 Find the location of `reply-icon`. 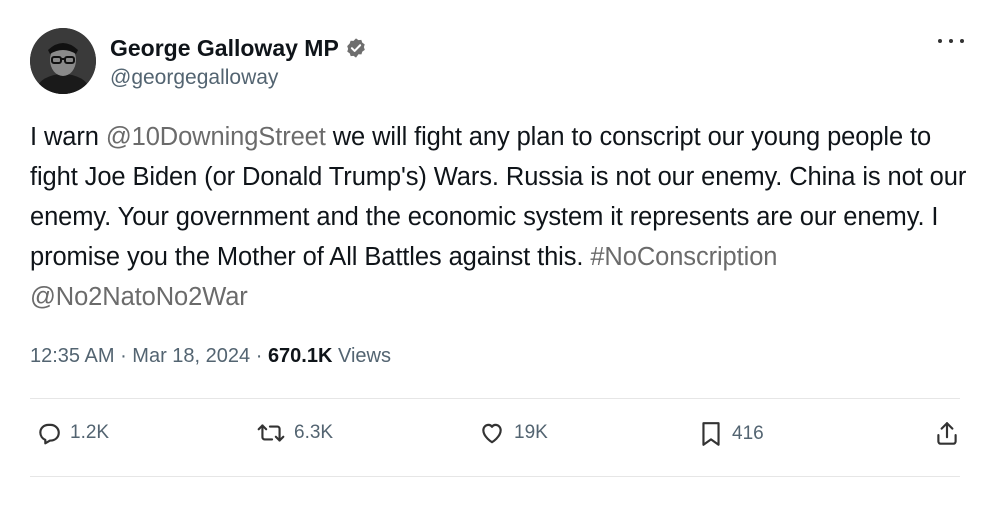

reply-icon is located at coordinates (49, 434).